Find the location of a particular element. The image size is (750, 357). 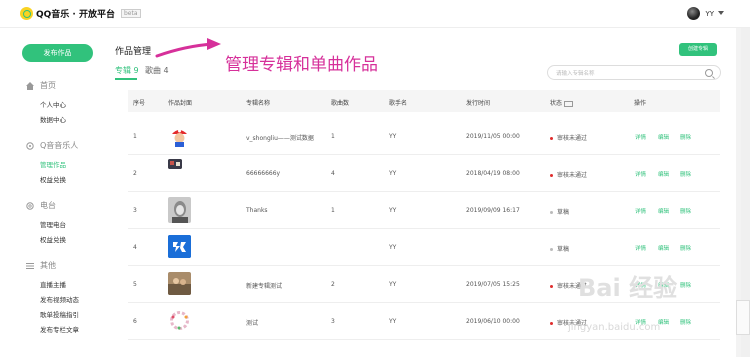

sidebar-item-playlist-guide: 歌单投稿指引 is located at coordinates (59, 314).